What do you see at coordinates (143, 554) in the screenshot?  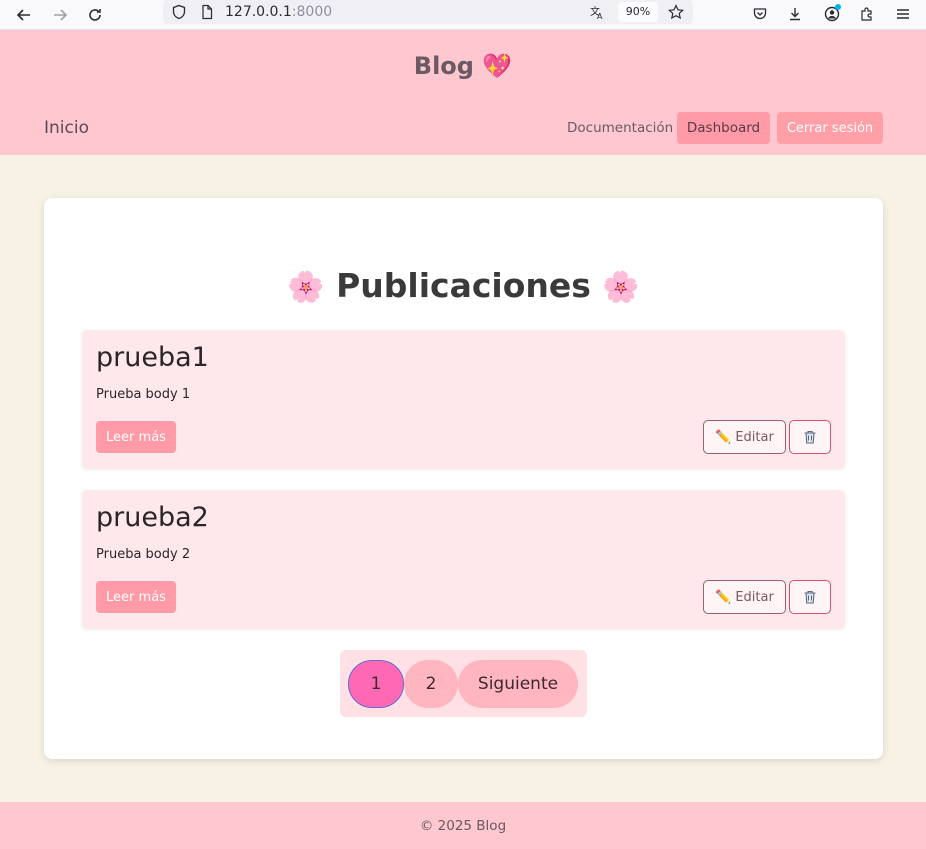 I see `post-body: Prueba body 2` at bounding box center [143, 554].